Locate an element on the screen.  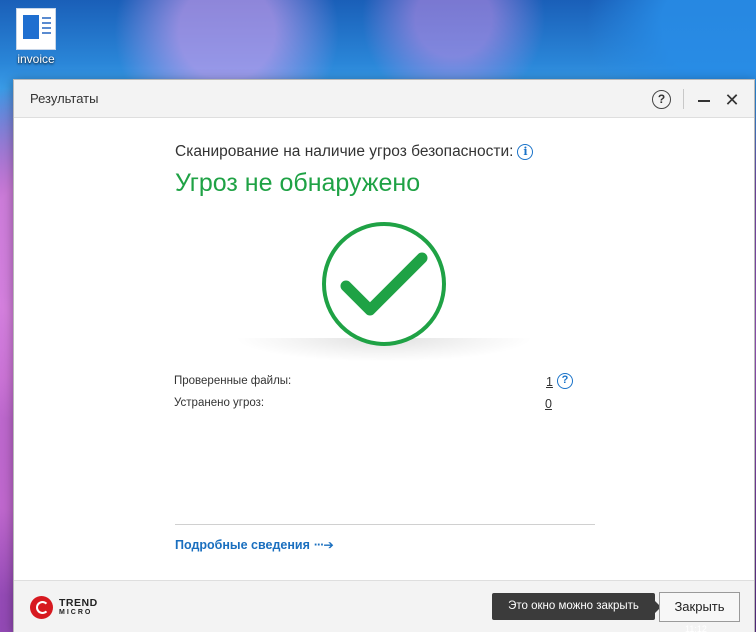
logo-text-micro: MICRO is located at coordinates (76, 612).